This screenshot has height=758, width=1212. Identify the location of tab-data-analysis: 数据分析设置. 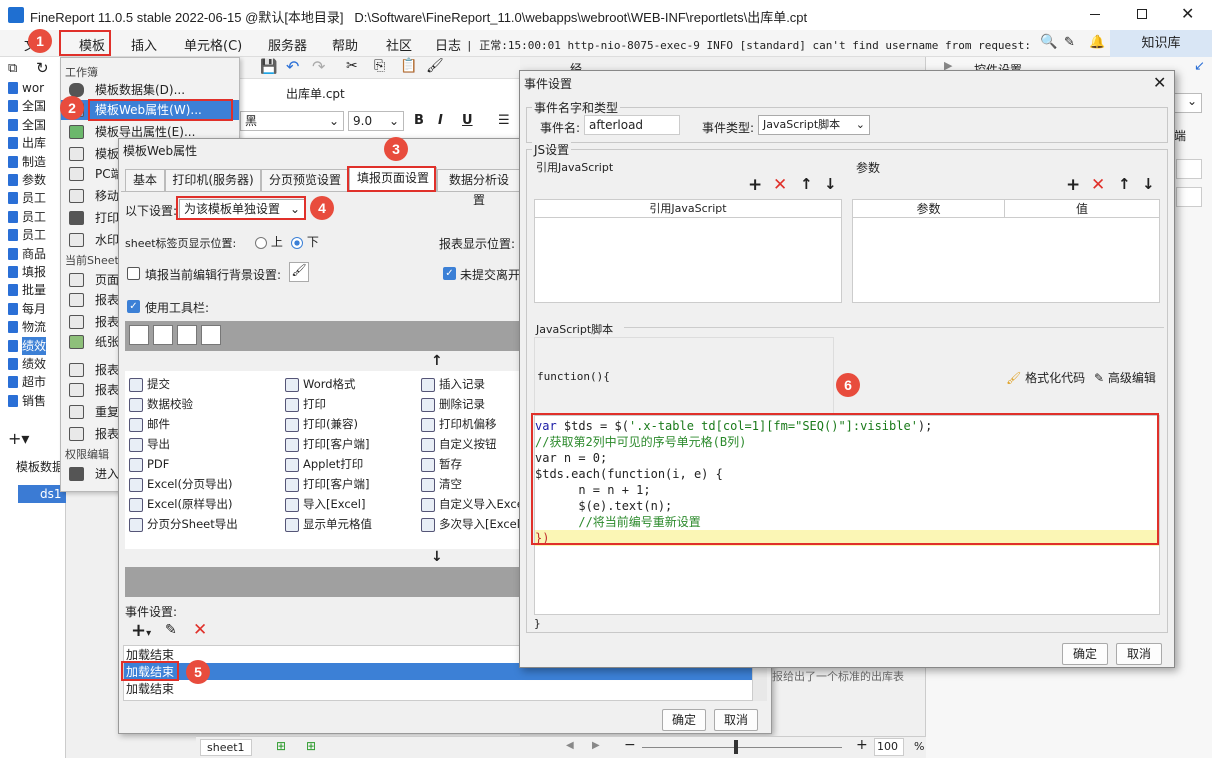
(479, 188).